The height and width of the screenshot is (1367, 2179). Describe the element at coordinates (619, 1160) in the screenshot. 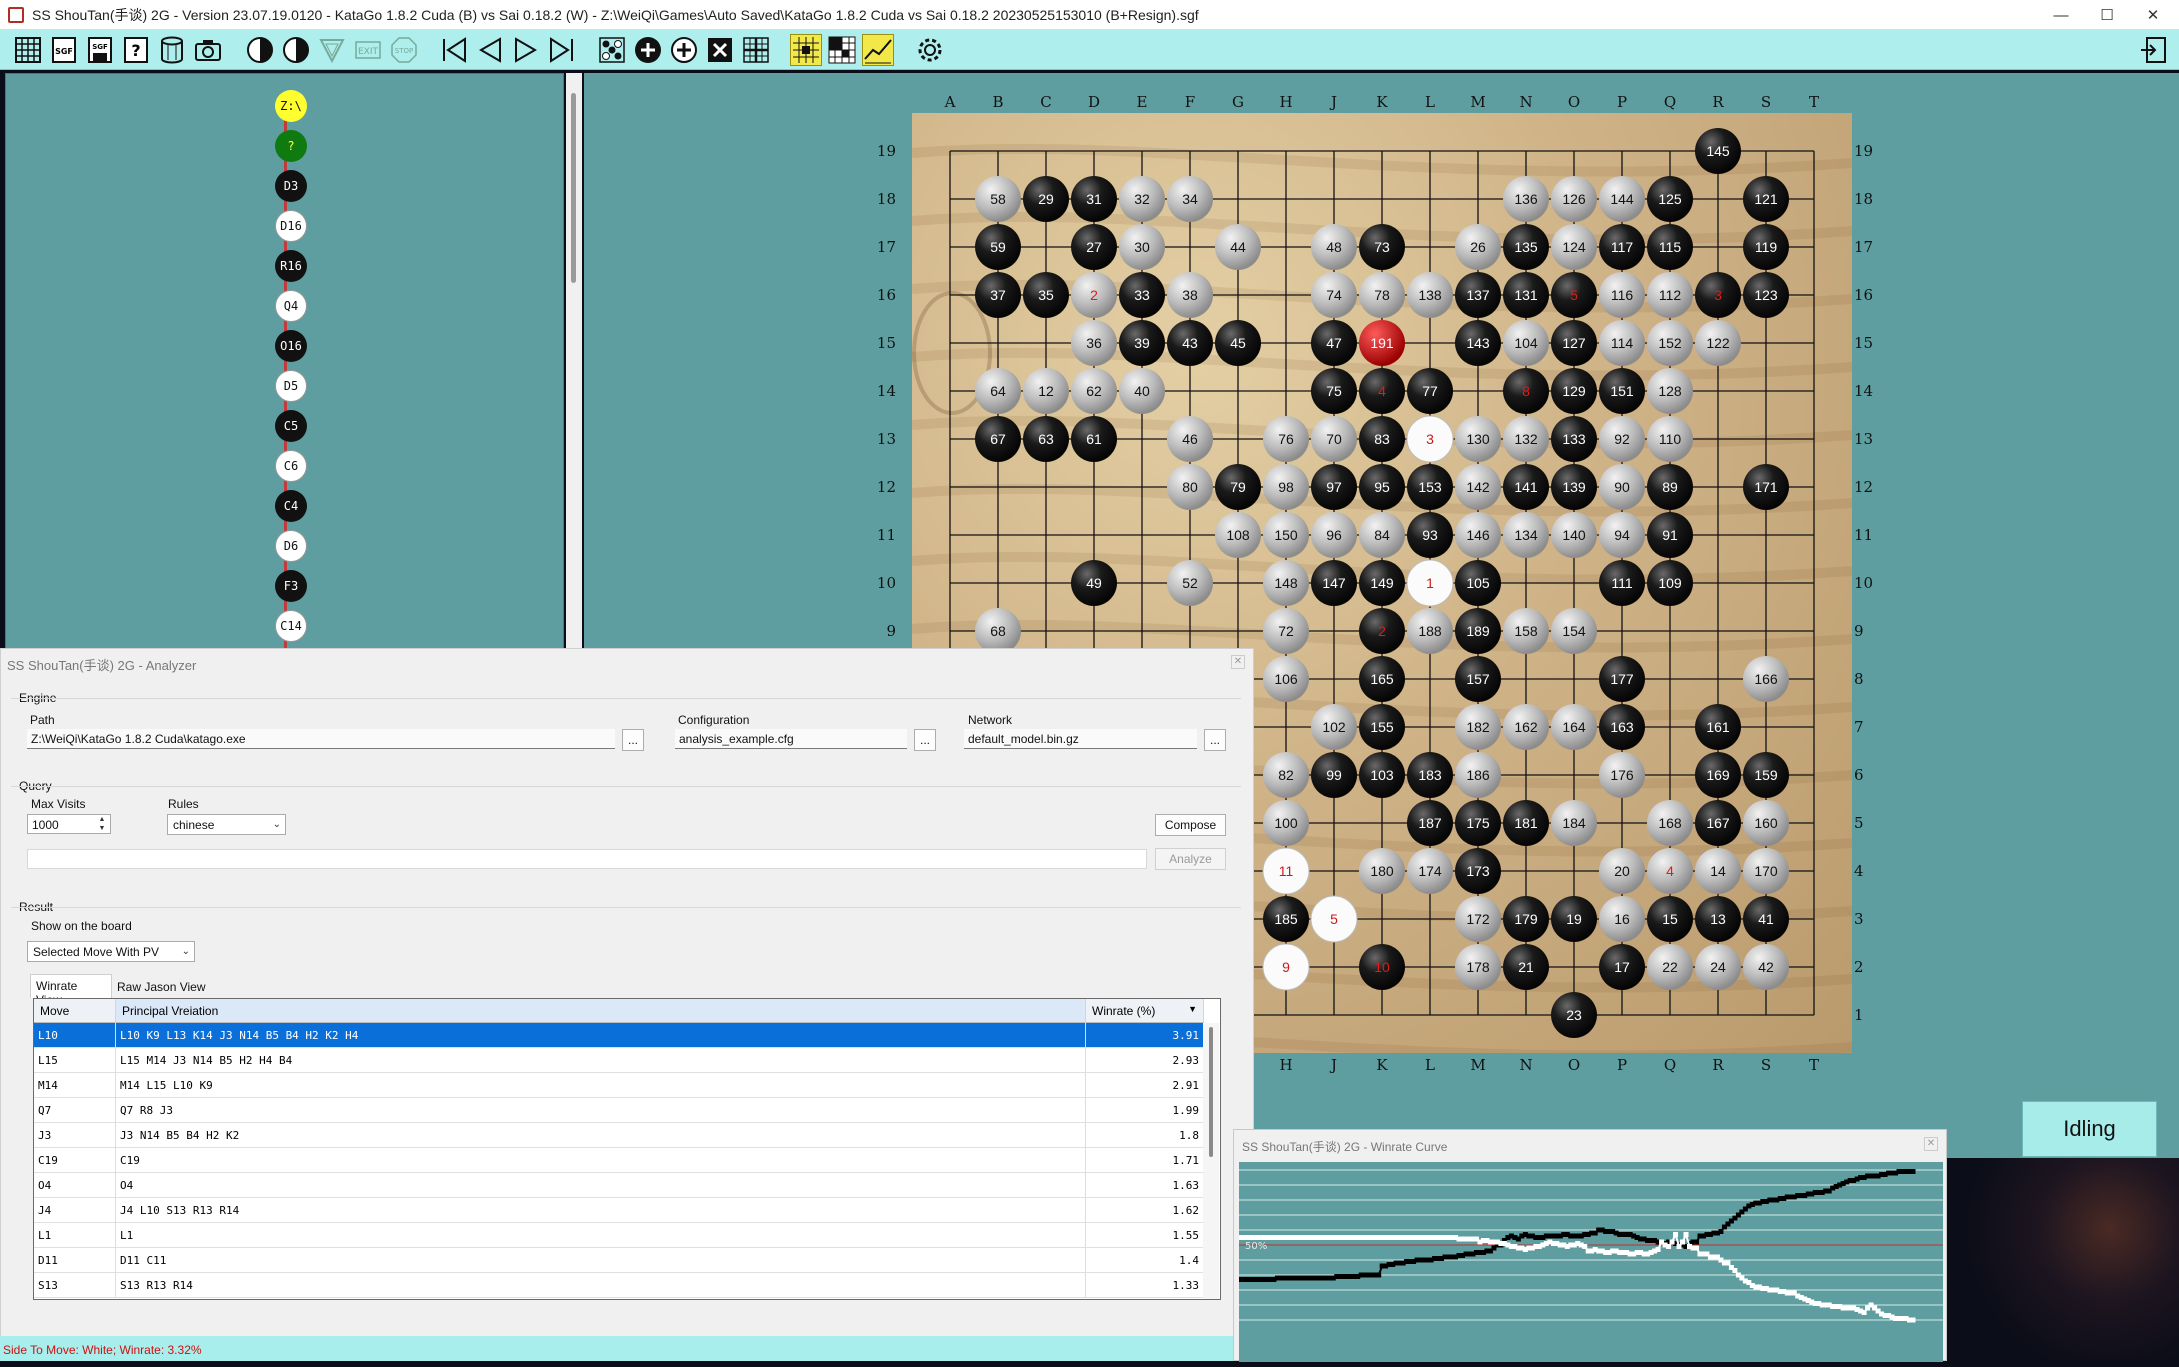

I see `table-row: C19 C19 1.71` at that location.